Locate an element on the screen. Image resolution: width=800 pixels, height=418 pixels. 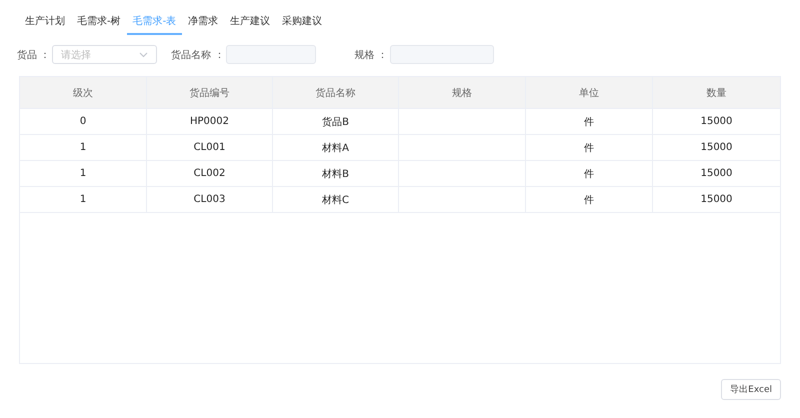
tab: 采购建议 is located at coordinates (302, 22).